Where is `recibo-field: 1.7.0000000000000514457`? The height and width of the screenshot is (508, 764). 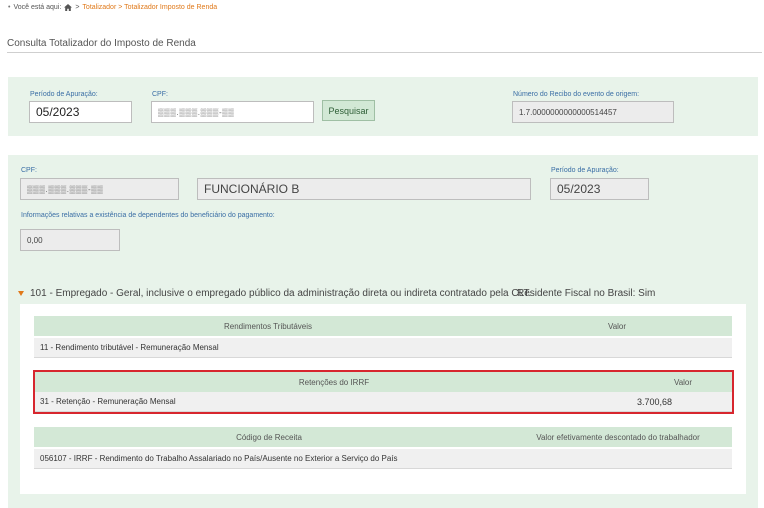 recibo-field: 1.7.0000000000000514457 is located at coordinates (593, 112).